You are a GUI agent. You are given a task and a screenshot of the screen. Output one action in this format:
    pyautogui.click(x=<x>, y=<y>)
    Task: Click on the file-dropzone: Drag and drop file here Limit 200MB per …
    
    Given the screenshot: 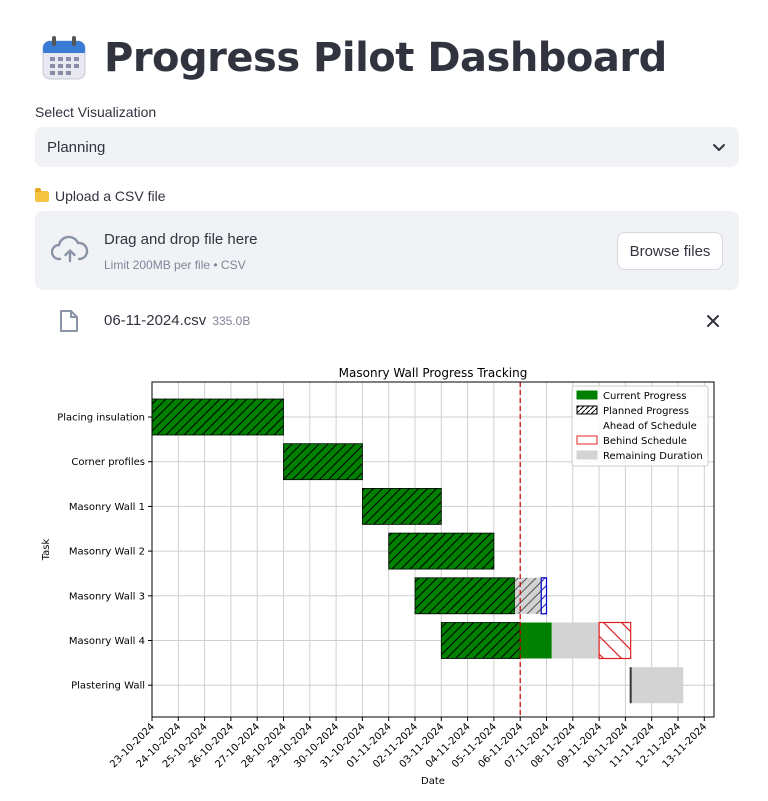 What is the action you would take?
    pyautogui.click(x=387, y=250)
    